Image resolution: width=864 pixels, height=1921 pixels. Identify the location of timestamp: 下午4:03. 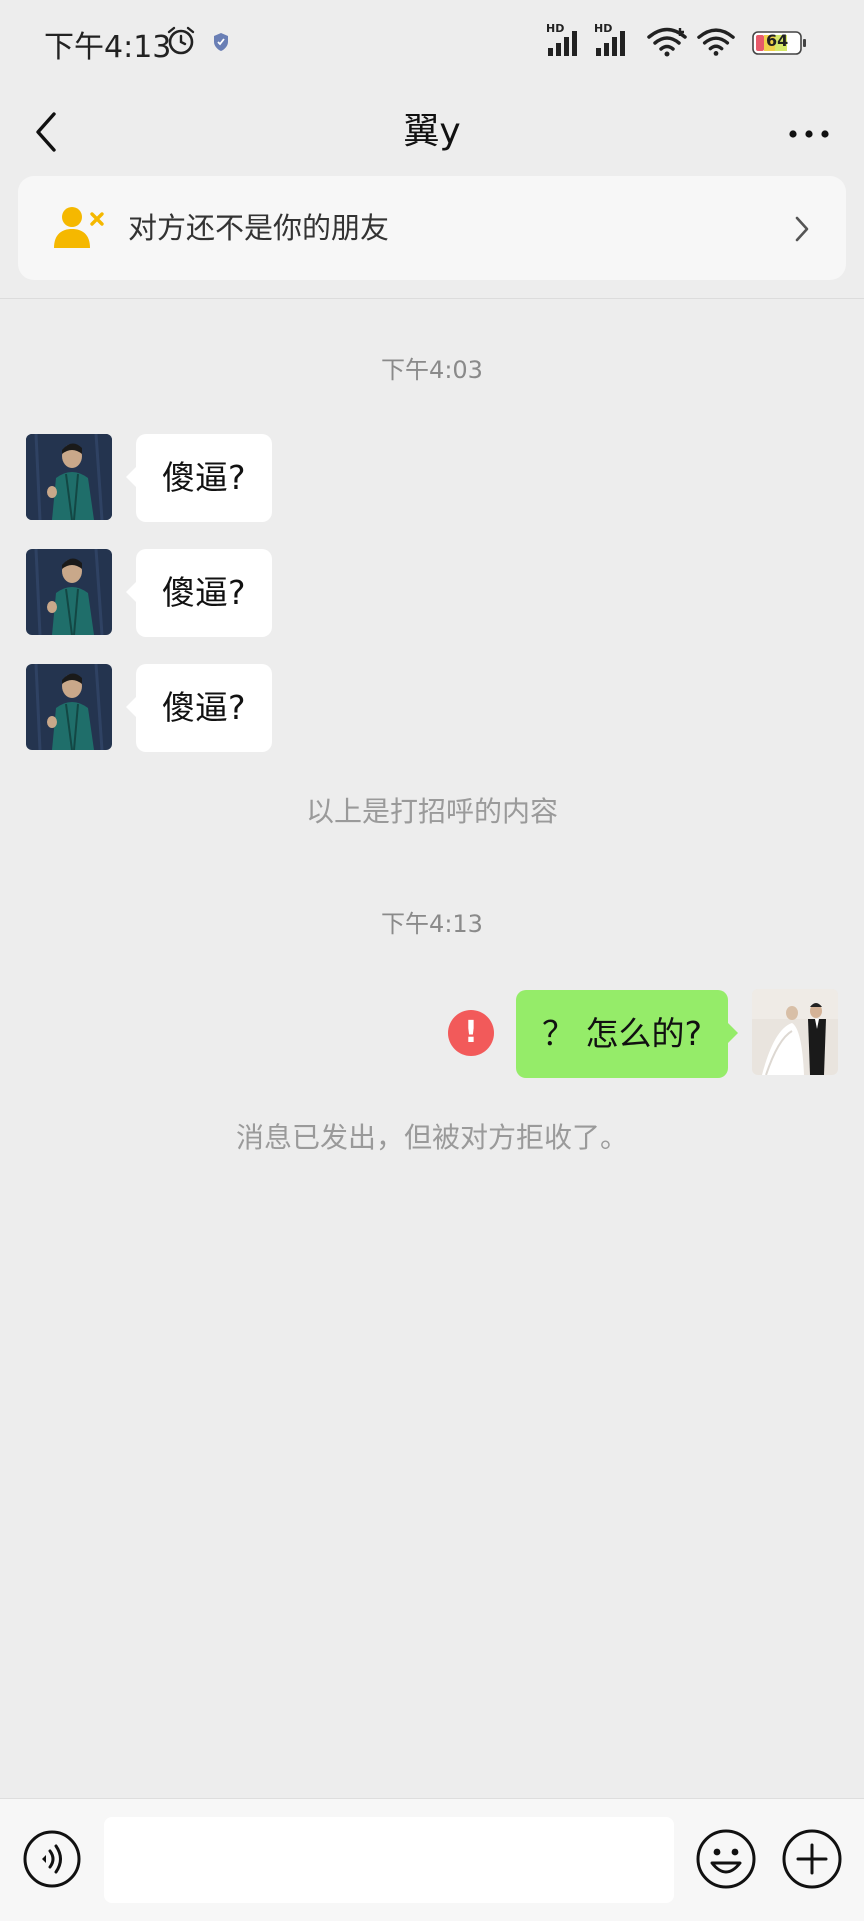
(432, 370).